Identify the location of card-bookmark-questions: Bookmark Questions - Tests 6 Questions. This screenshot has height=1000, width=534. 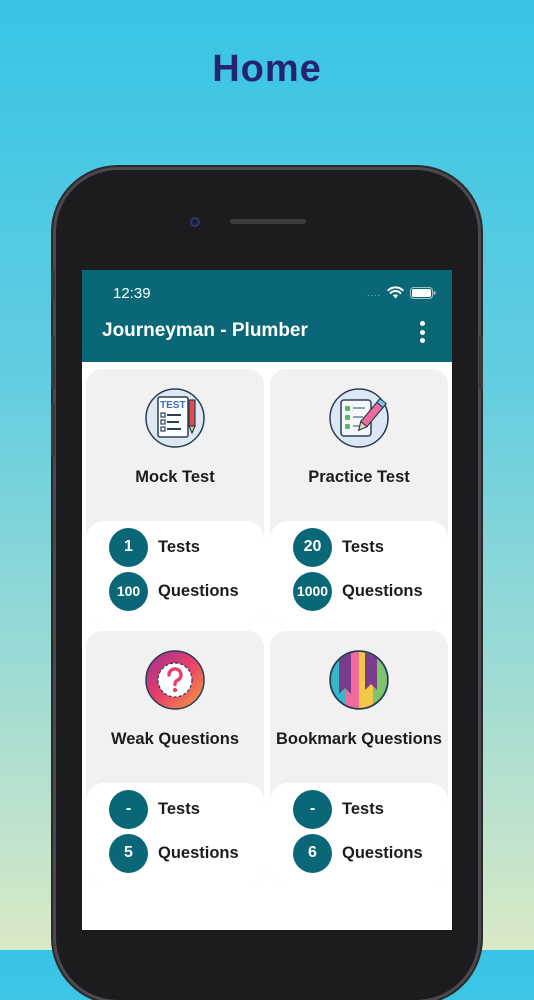
(359, 759).